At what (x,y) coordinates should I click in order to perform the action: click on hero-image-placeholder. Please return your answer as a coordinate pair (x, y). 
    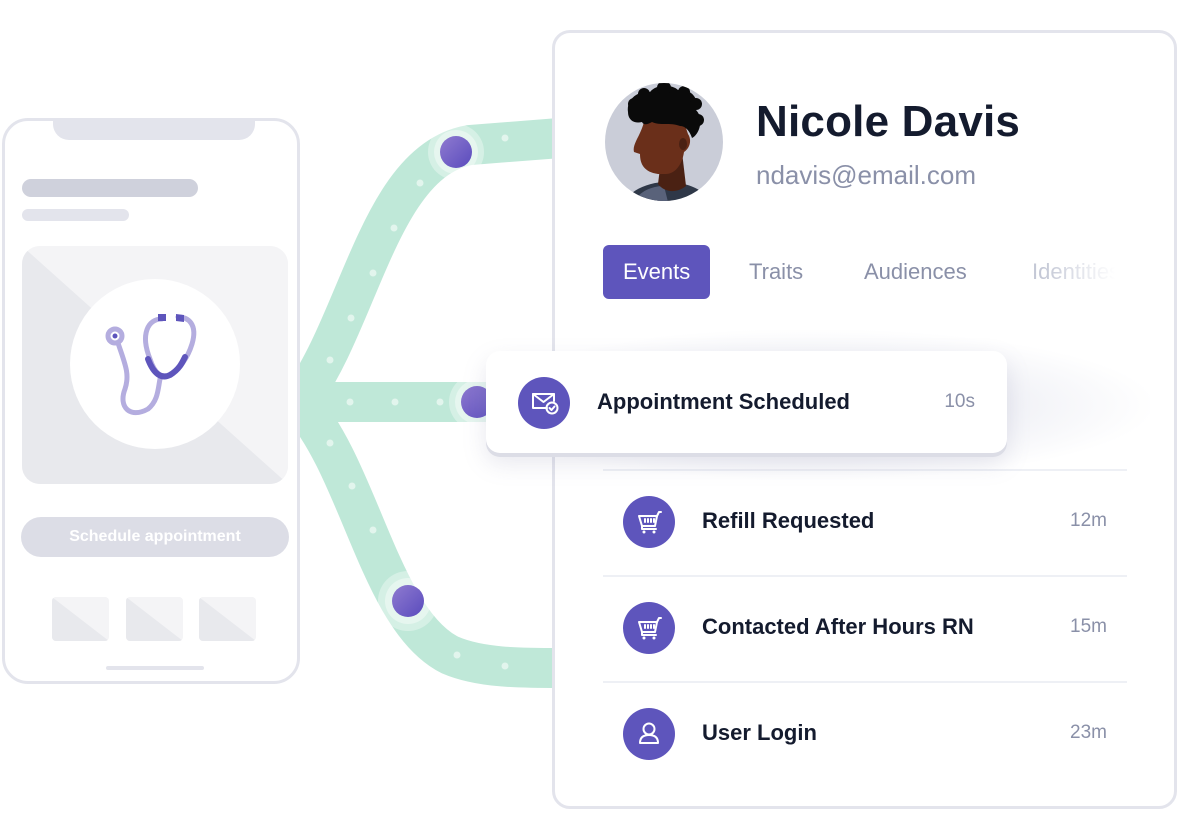
    Looking at the image, I should click on (155, 365).